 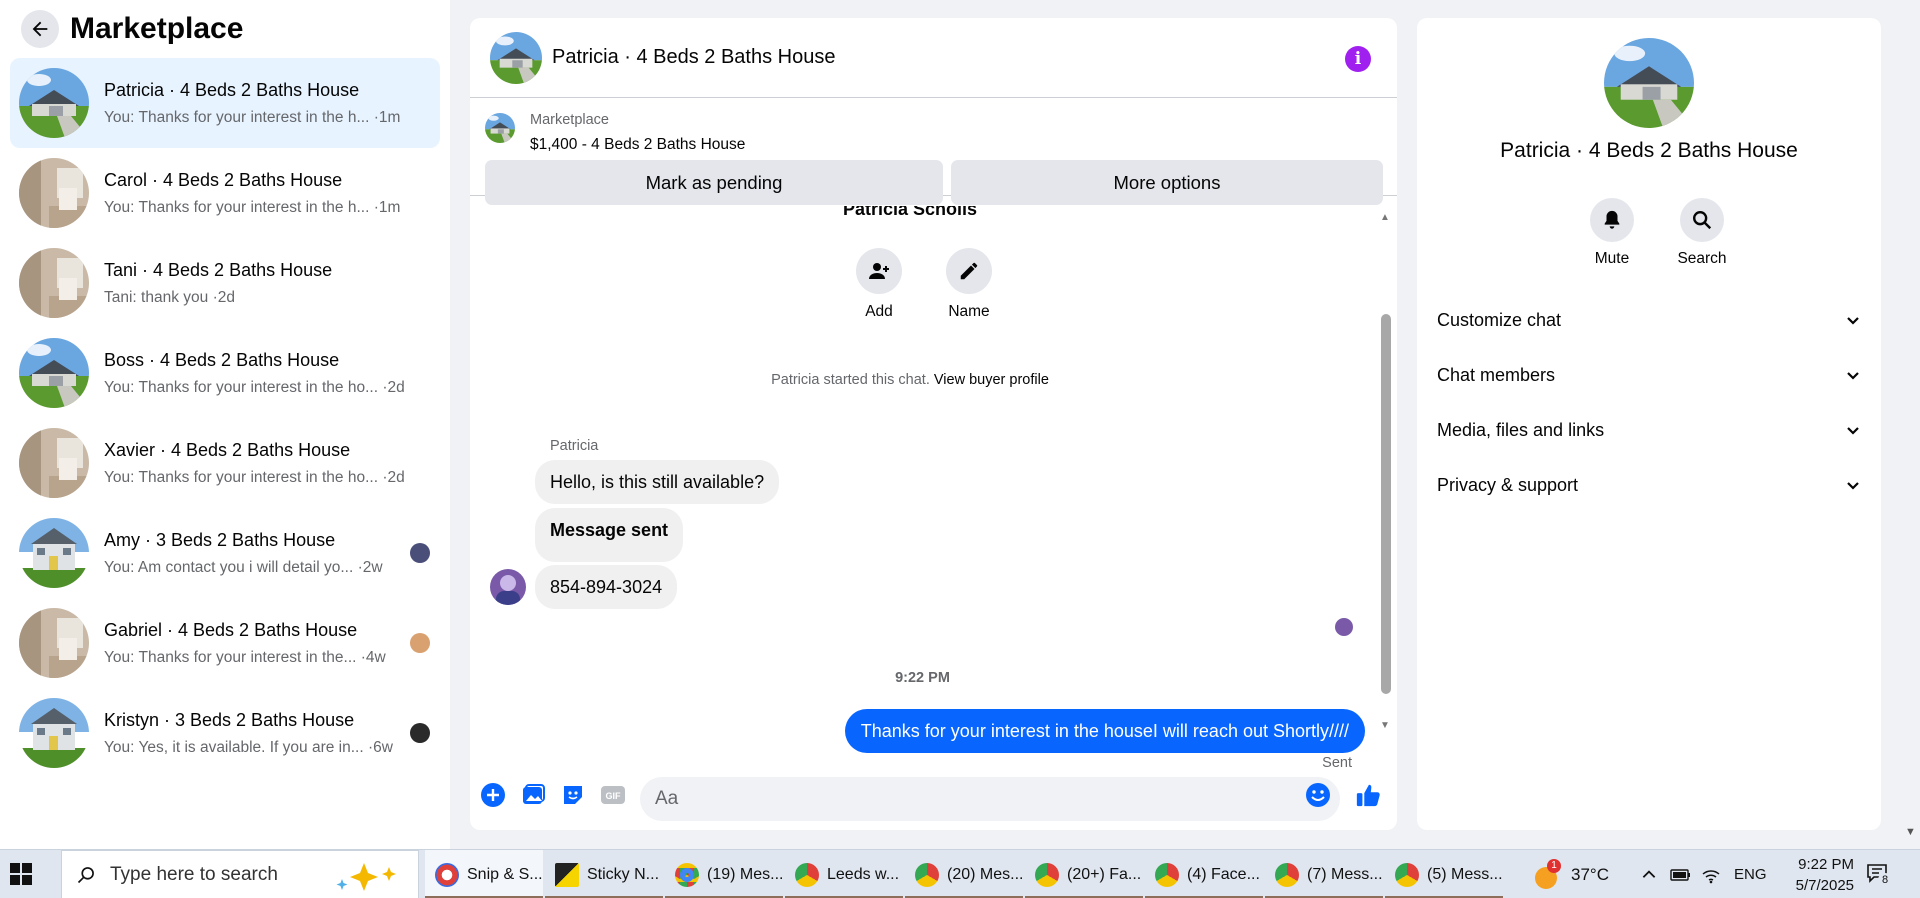 What do you see at coordinates (693, 57) in the screenshot?
I see `chat-title: Patricia · 4 Beds 2 Baths House` at bounding box center [693, 57].